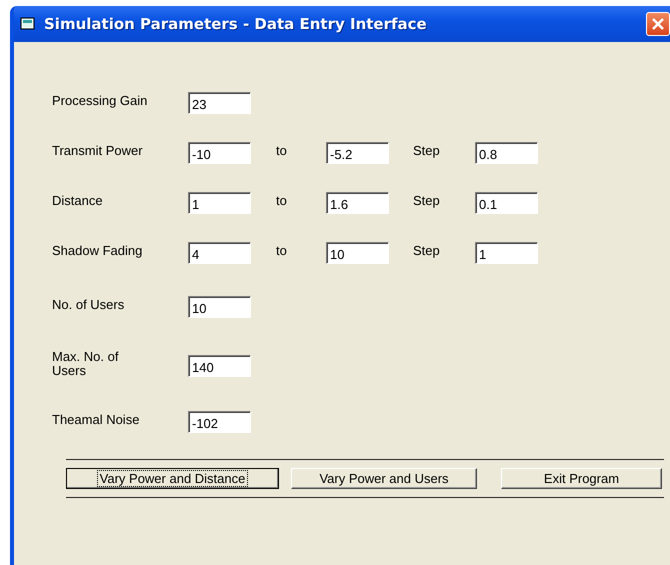 The image size is (670, 565). What do you see at coordinates (219, 422) in the screenshot?
I see `value-field: -102` at bounding box center [219, 422].